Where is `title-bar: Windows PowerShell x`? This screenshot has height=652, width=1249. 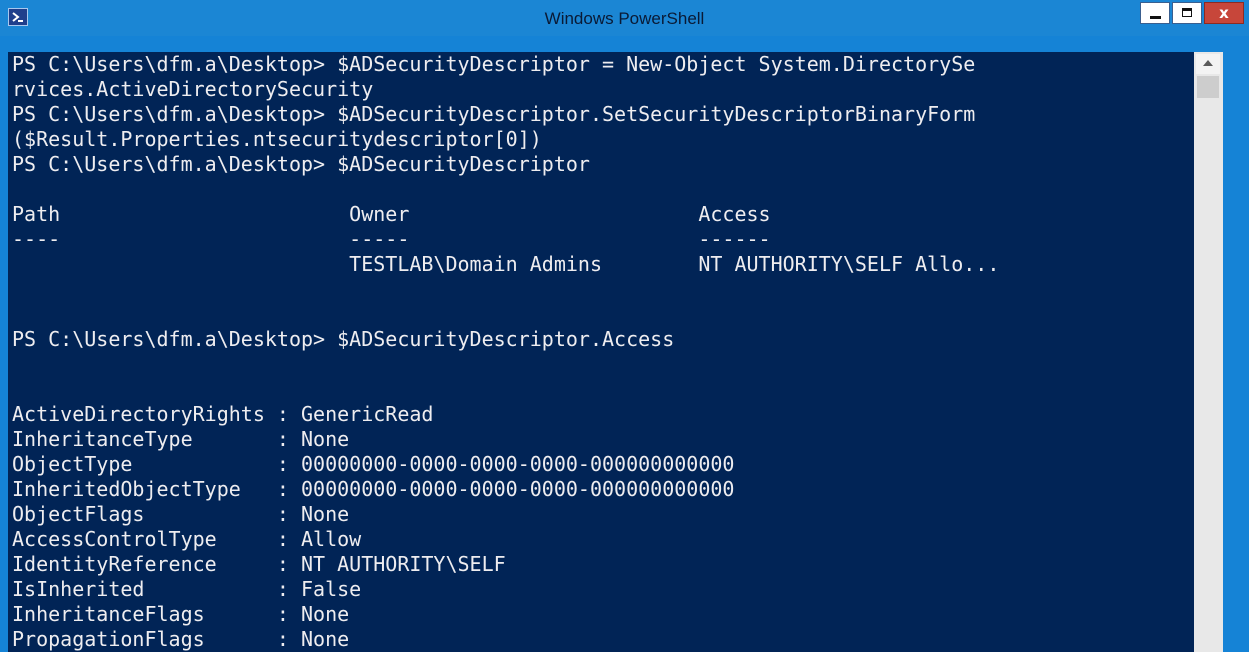 title-bar: Windows PowerShell x is located at coordinates (624, 18).